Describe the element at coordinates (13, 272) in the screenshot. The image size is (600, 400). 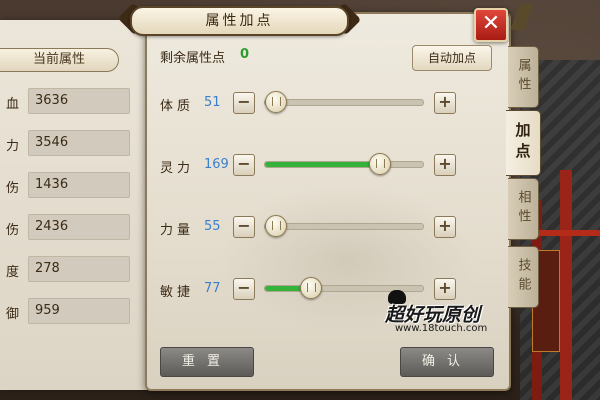
I see `stat-label: 度` at that location.